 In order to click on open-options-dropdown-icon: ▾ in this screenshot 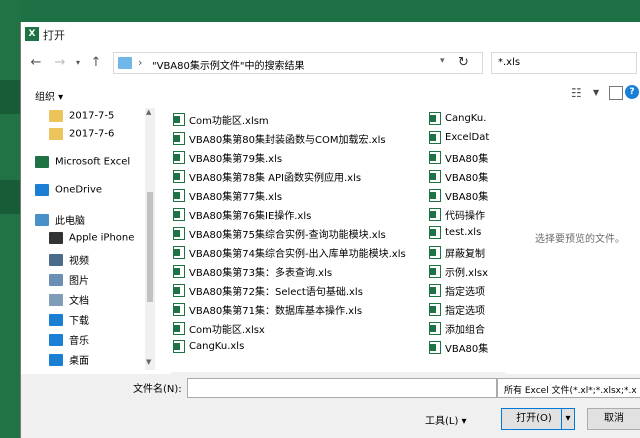, I will do `click(568, 419)`.